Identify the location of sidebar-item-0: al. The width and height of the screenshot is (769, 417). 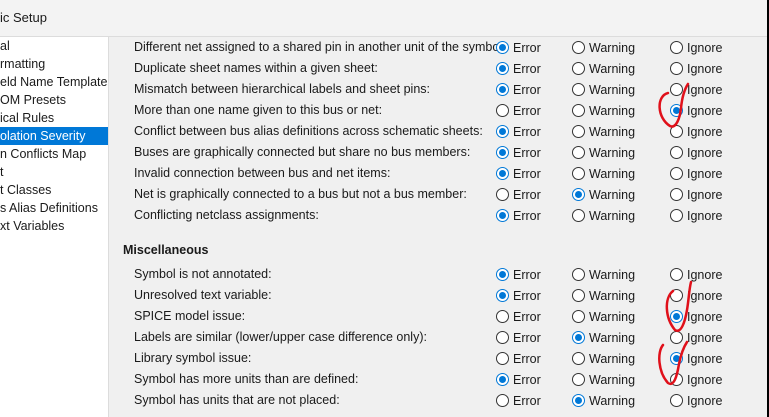
(5, 46).